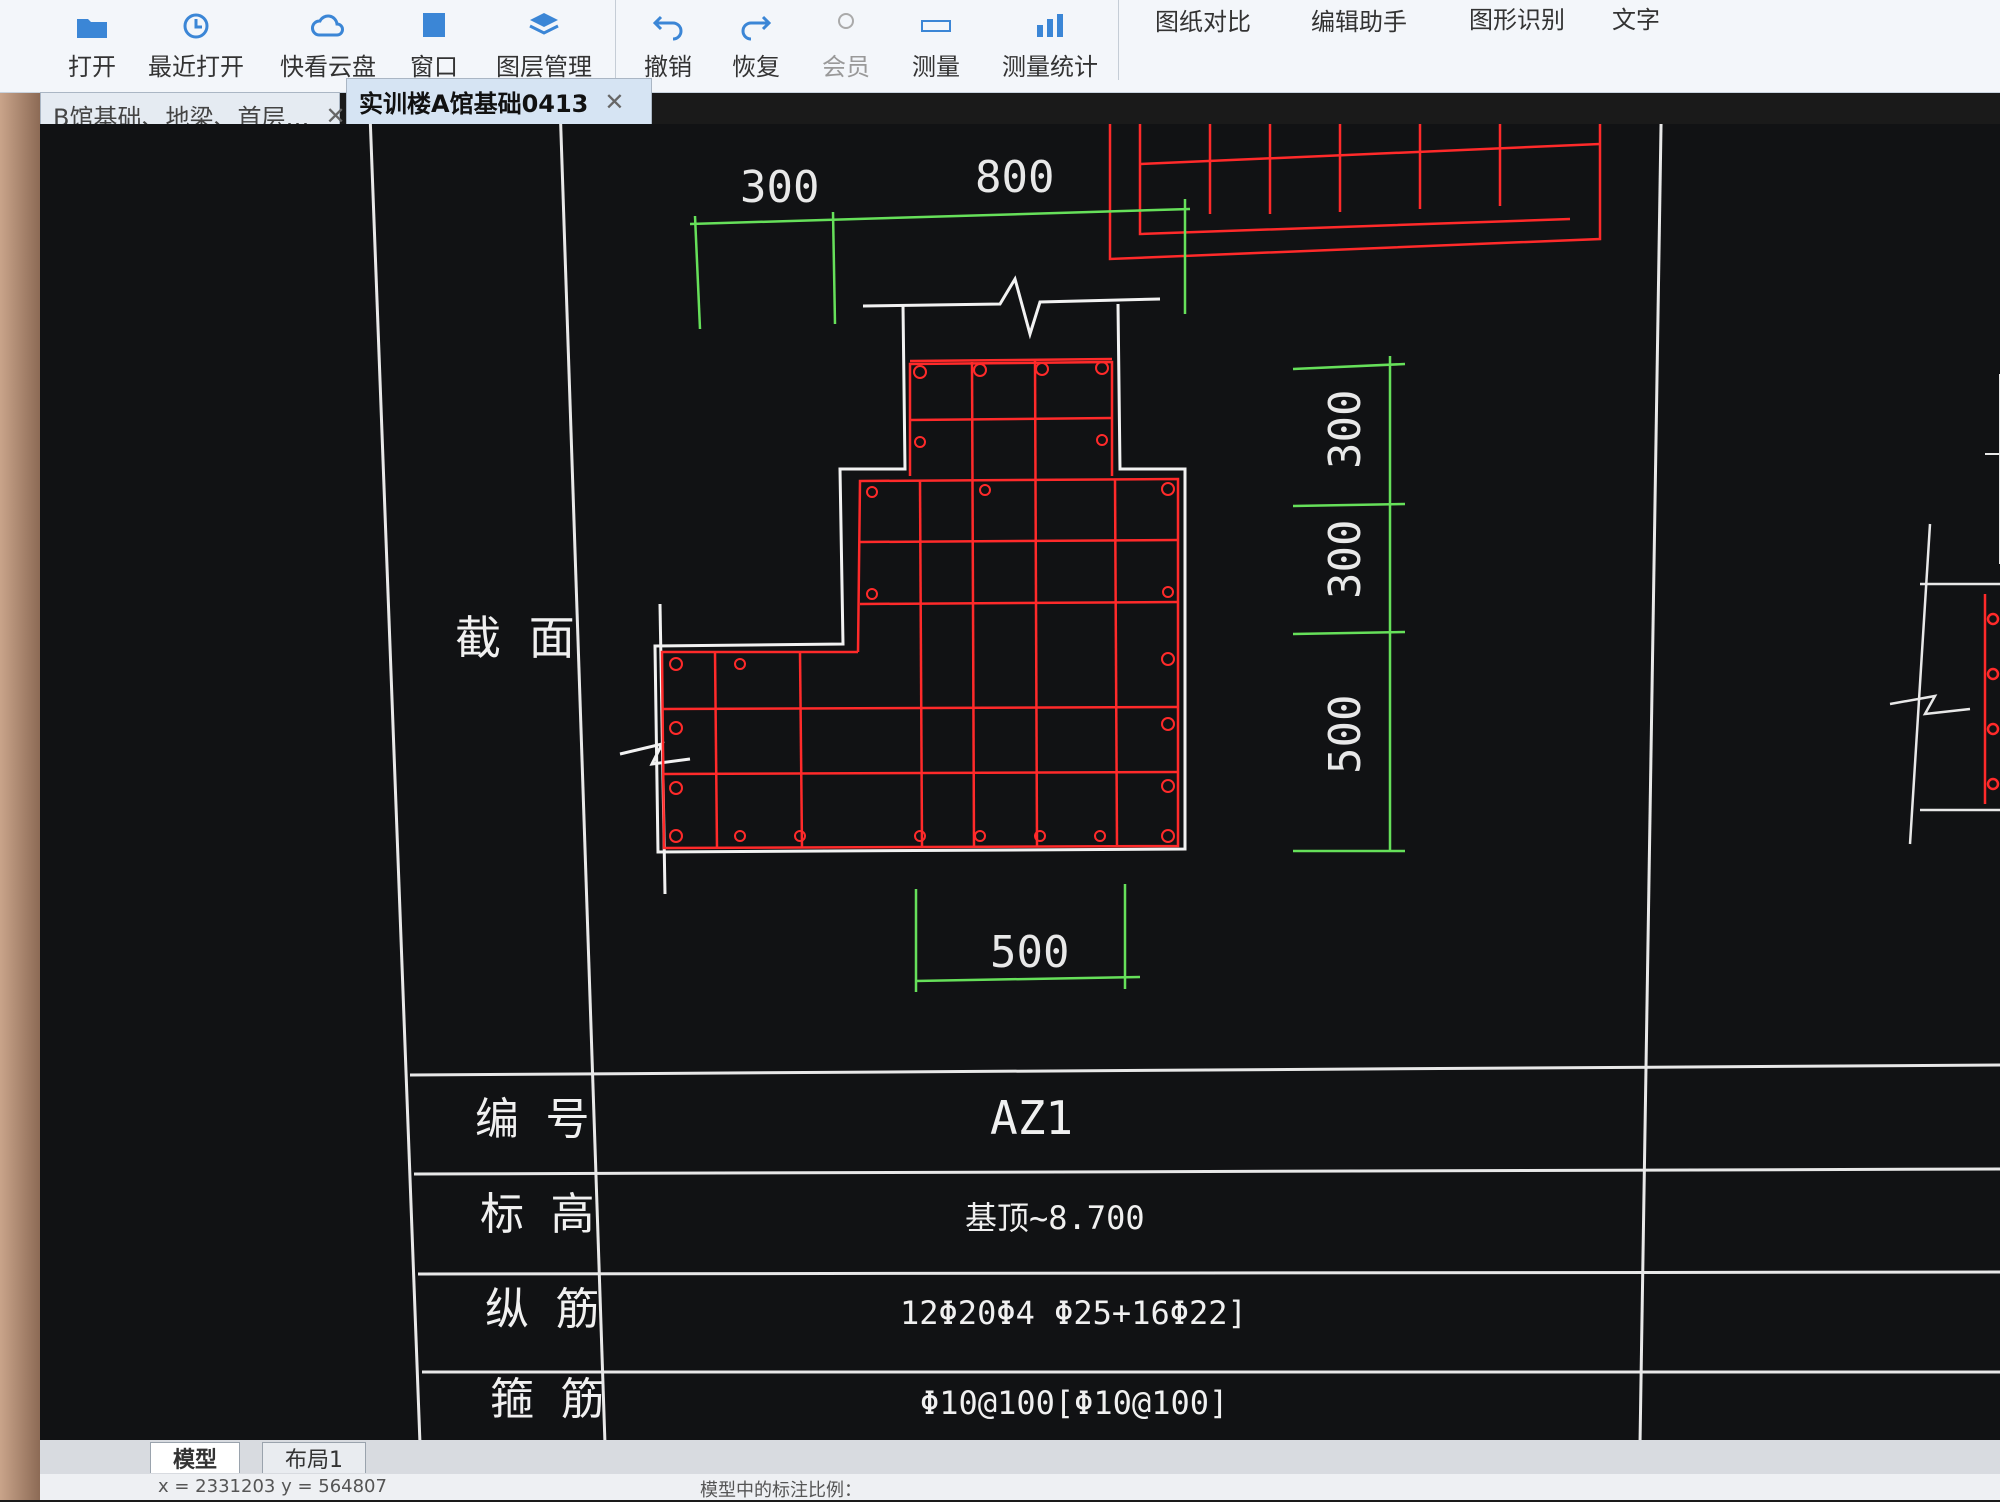 The image size is (2000, 1502). Describe the element at coordinates (544, 24) in the screenshot. I see `layers-icon` at that location.